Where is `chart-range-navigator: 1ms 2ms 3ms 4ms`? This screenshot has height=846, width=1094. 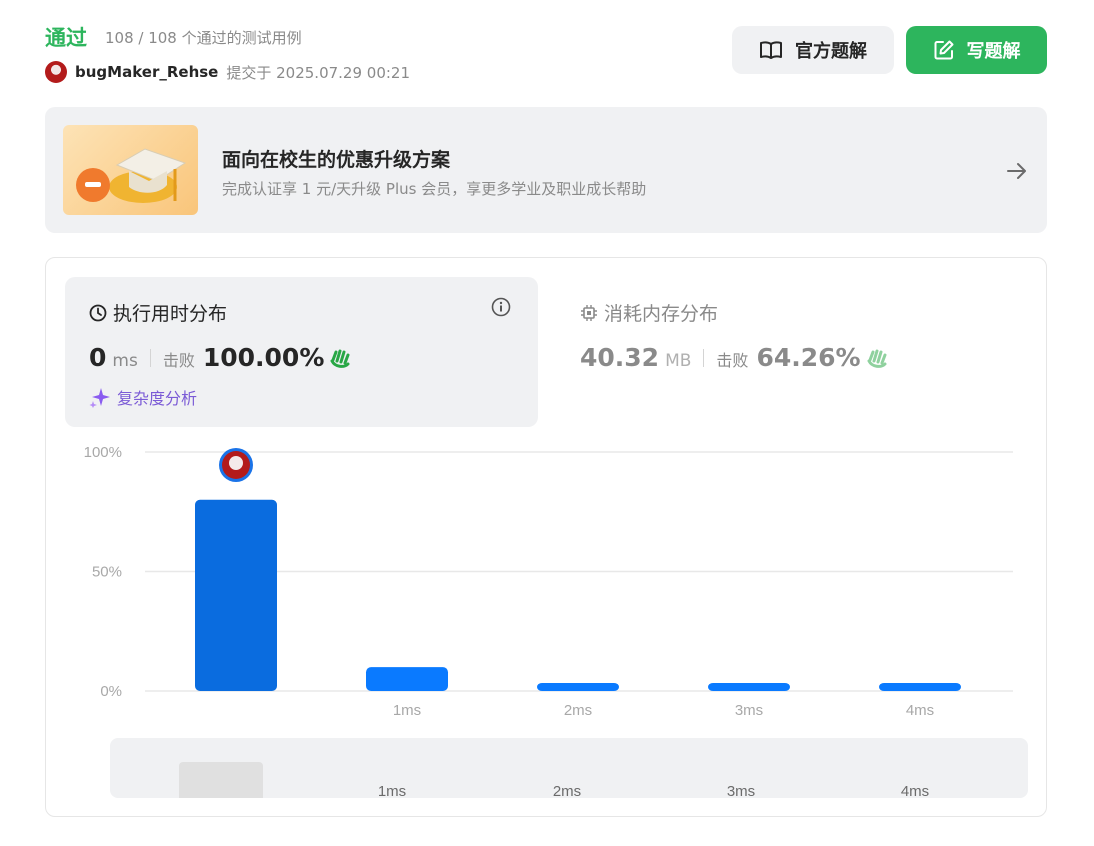
chart-range-navigator: 1ms 2ms 3ms 4ms is located at coordinates (569, 768).